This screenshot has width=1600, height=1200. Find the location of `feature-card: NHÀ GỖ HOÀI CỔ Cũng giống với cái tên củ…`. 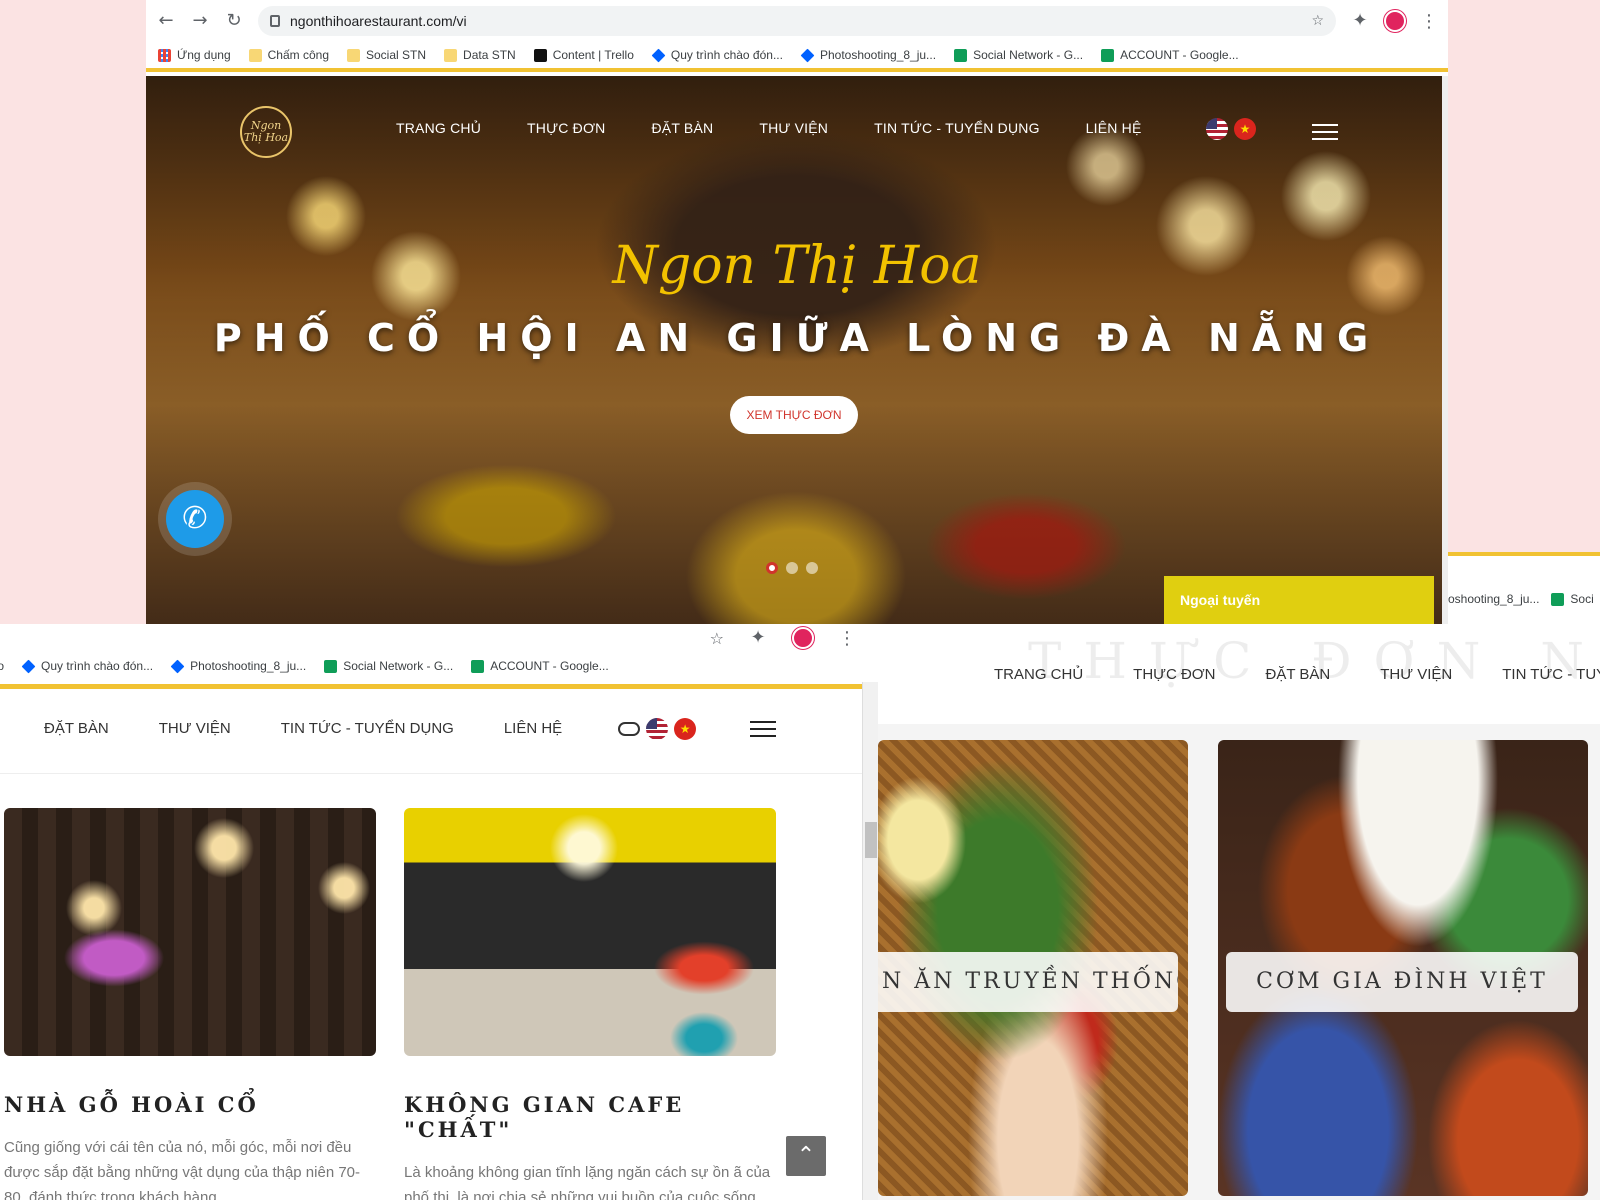

feature-card: NHÀ GỖ HOÀI CỔ Cũng giống với cái tên củ… is located at coordinates (190, 1004).